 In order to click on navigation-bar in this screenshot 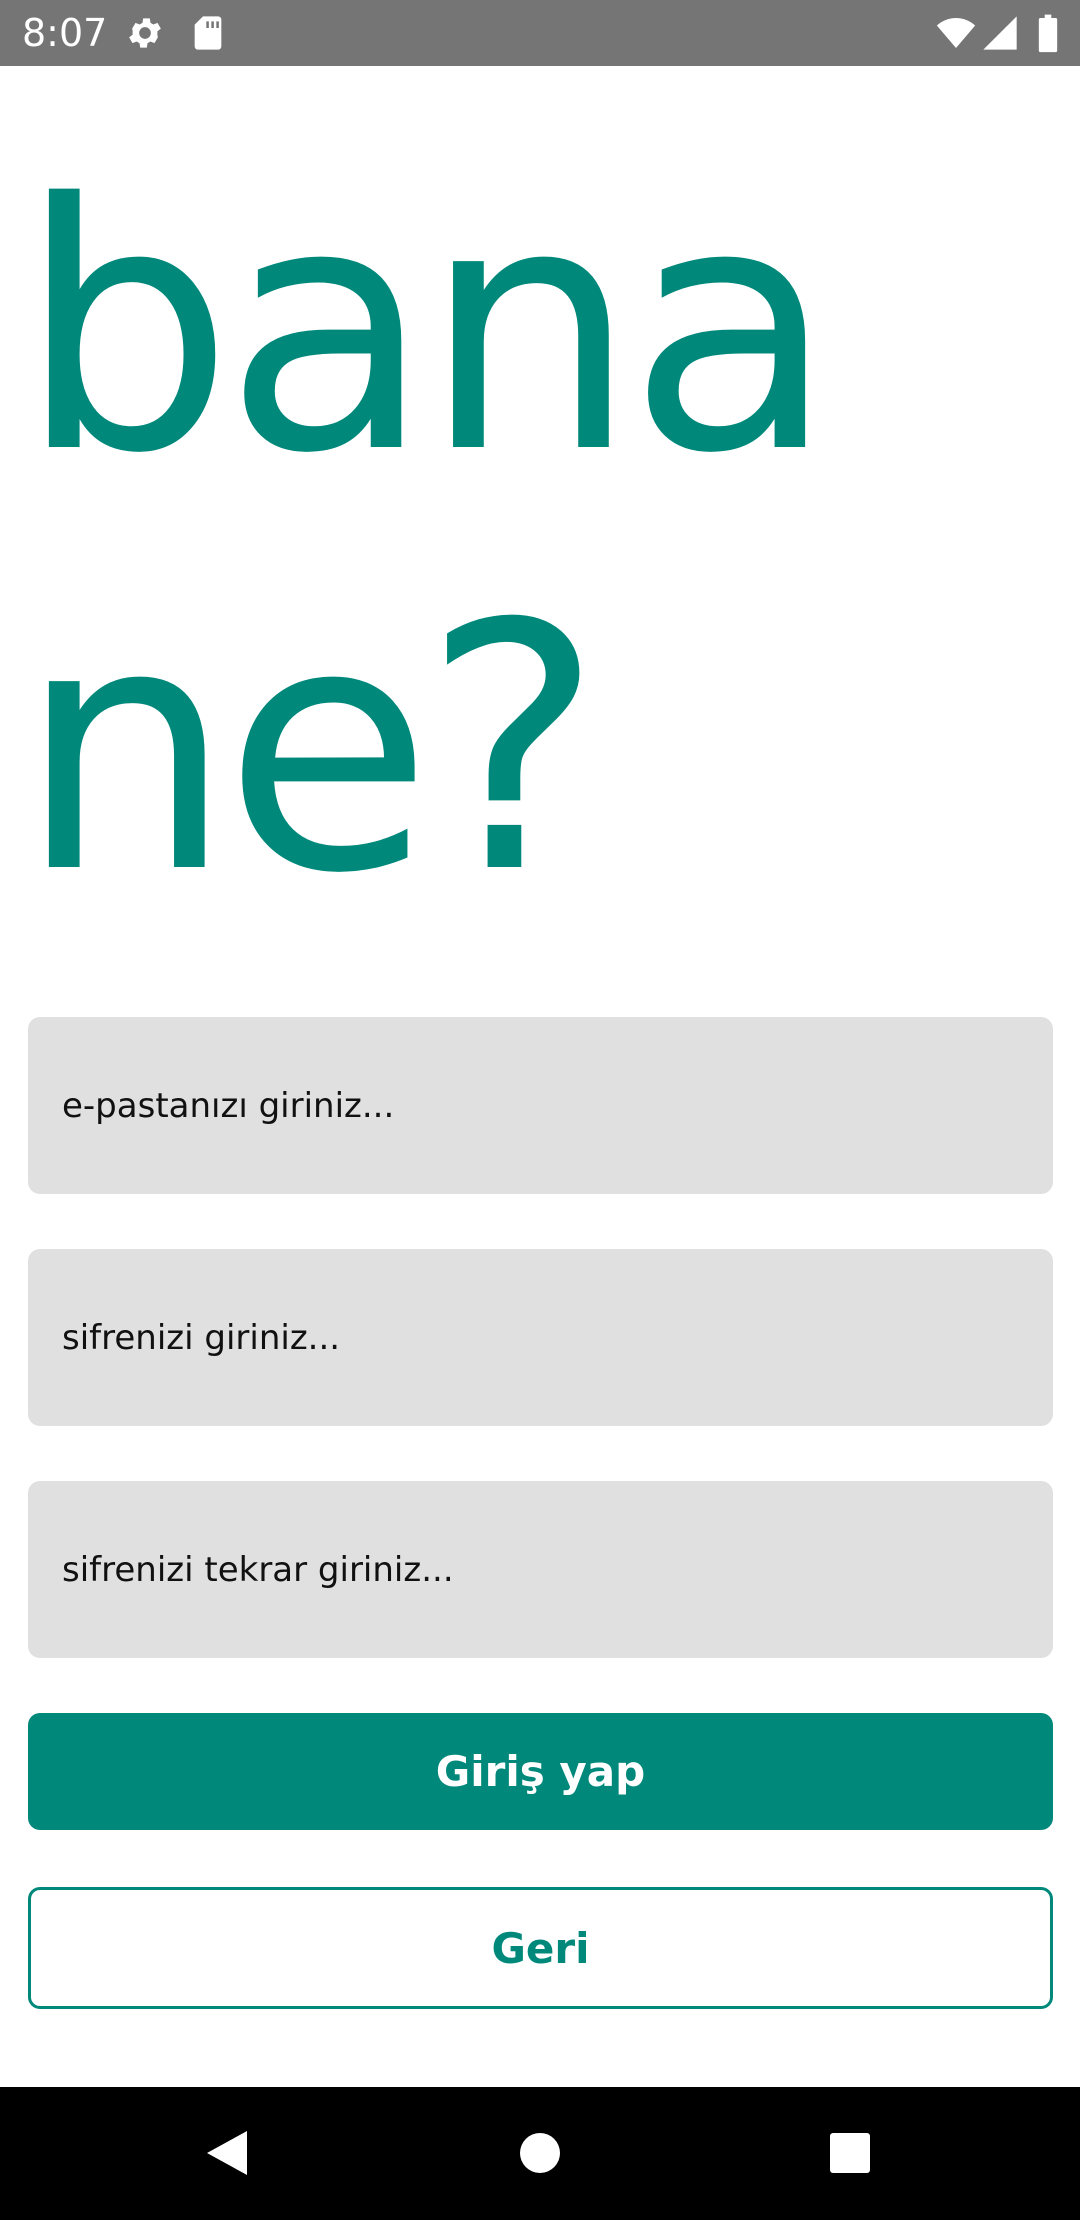, I will do `click(540, 2153)`.